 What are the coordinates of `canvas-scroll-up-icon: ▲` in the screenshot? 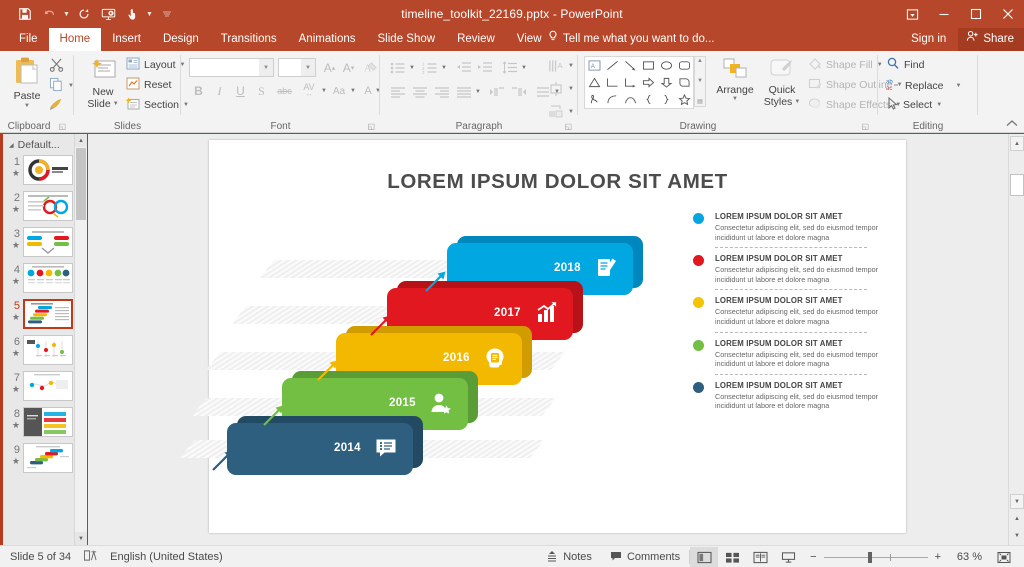 It's located at (1017, 143).